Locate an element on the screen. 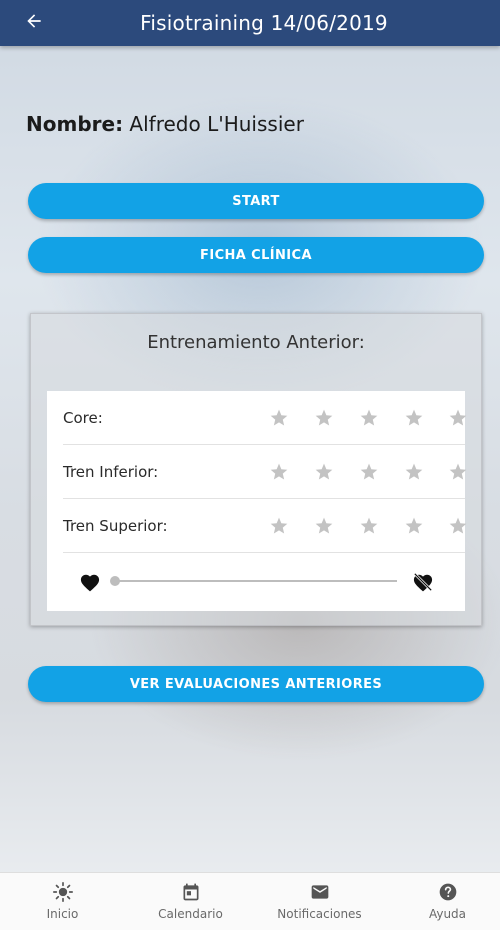 The image size is (500, 930). slider-knob is located at coordinates (115, 581).